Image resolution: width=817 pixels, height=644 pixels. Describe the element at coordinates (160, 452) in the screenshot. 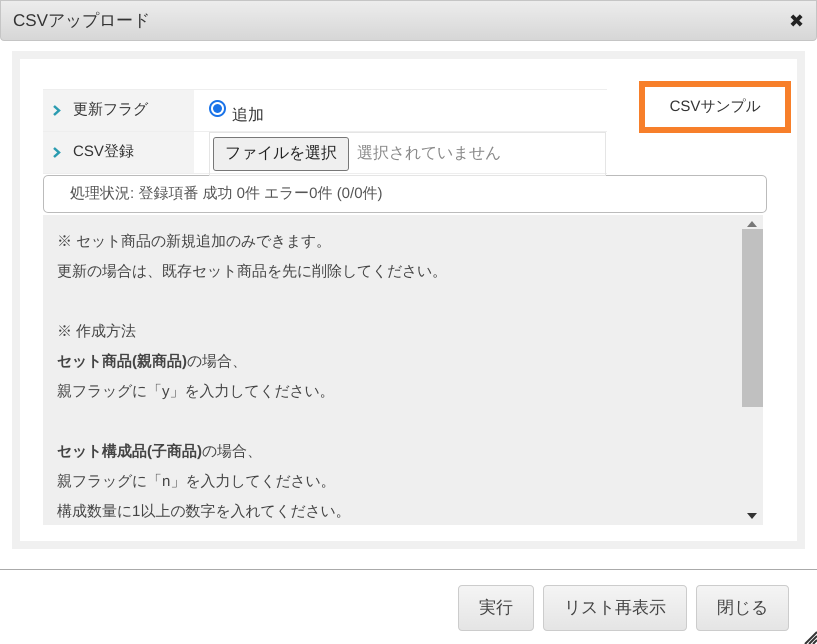

I see `note-text: セット構成品(子商品)の場合、` at that location.